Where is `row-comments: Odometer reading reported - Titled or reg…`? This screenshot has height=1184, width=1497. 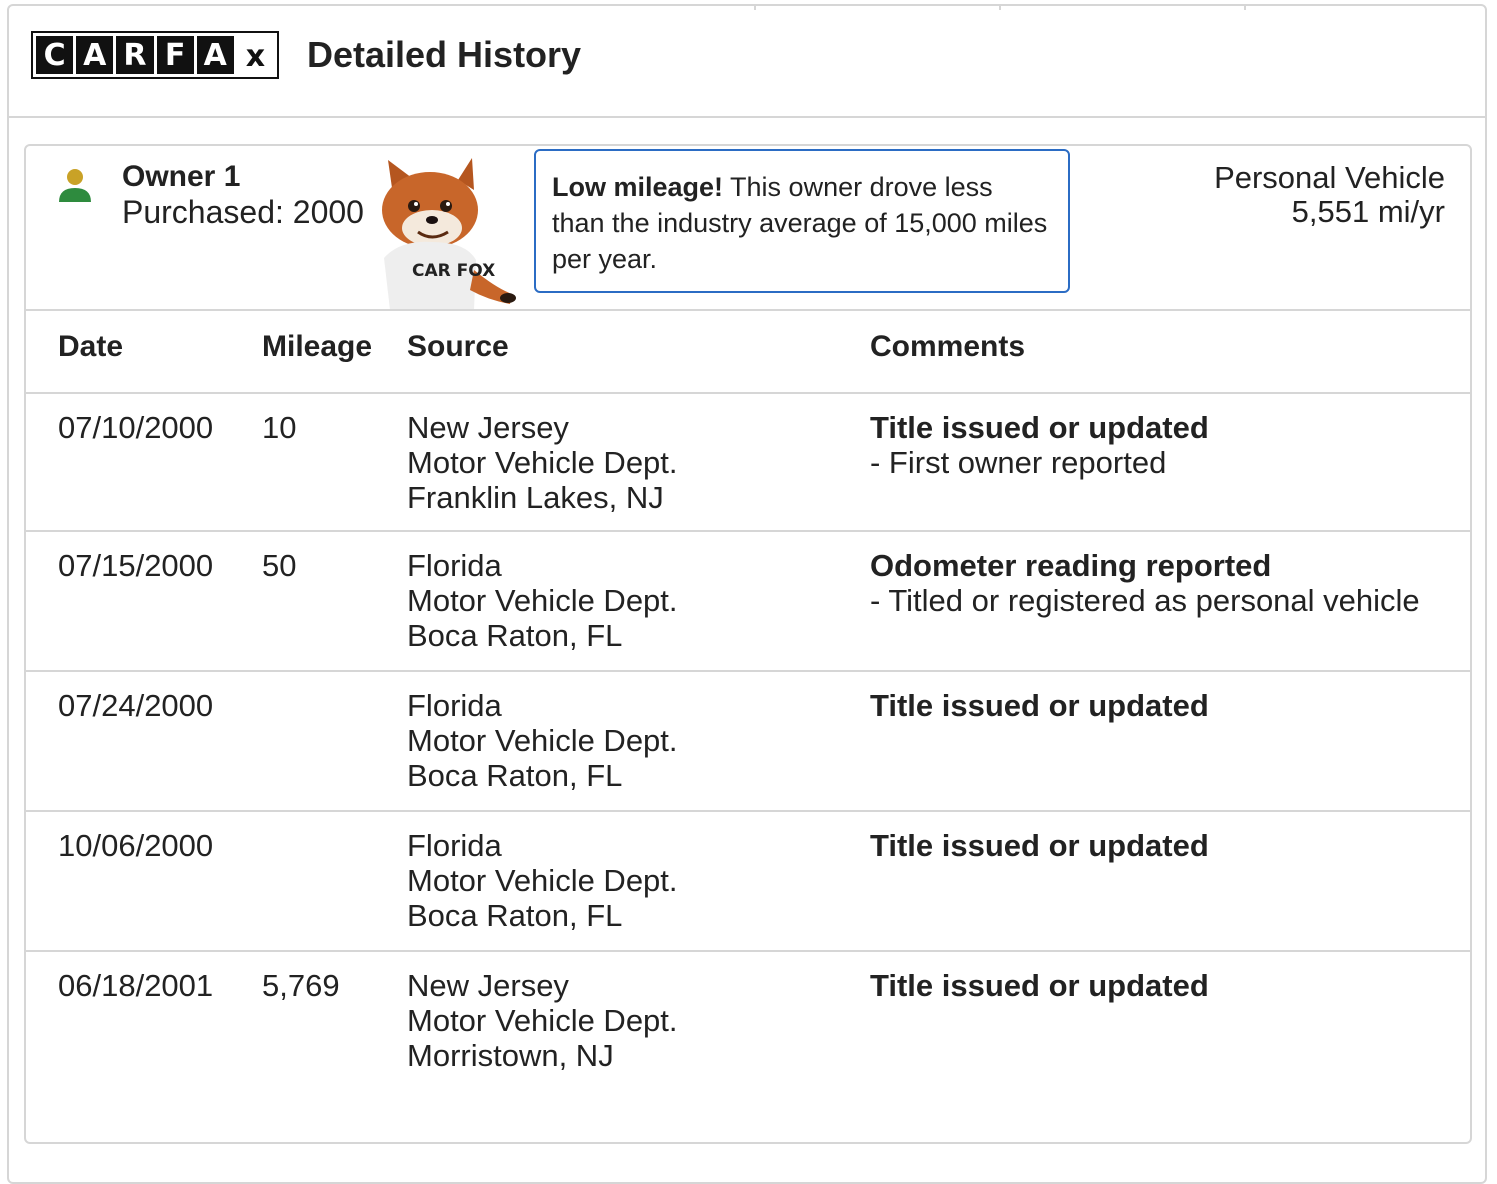
row-comments: Odometer reading reported - Titled or reg… is located at coordinates (1145, 583).